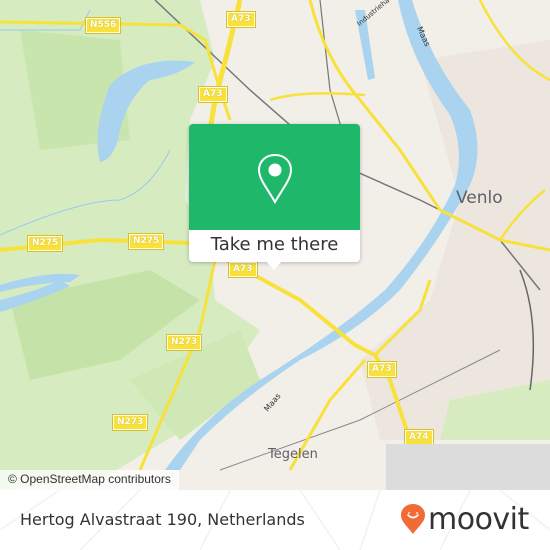  What do you see at coordinates (332, 70) in the screenshot?
I see `railway` at bounding box center [332, 70].